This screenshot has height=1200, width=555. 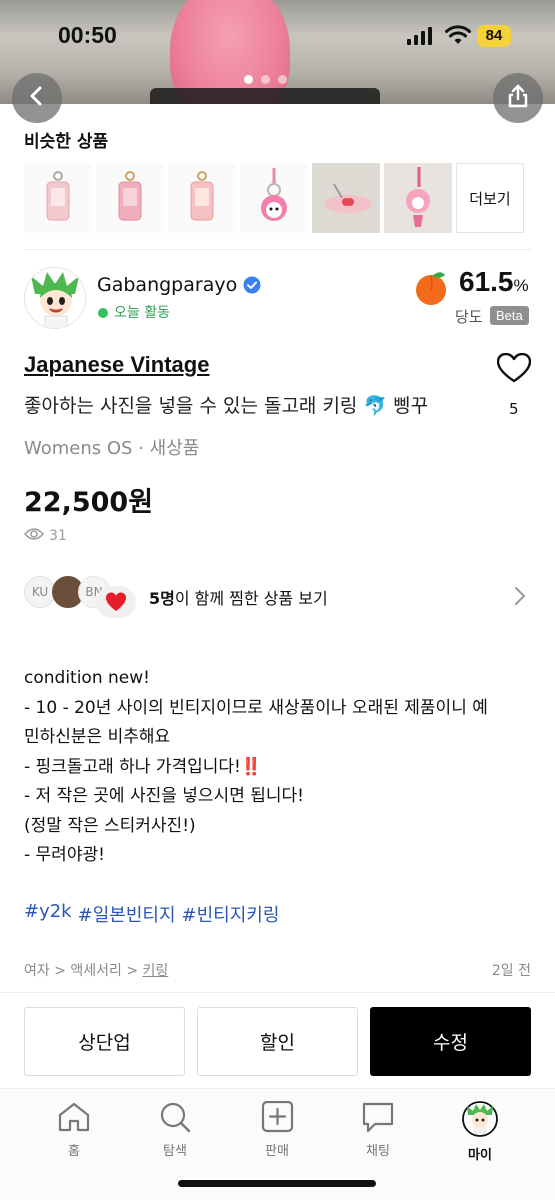 What do you see at coordinates (509, 315) in the screenshot?
I see `beta-badge: Beta` at bounding box center [509, 315].